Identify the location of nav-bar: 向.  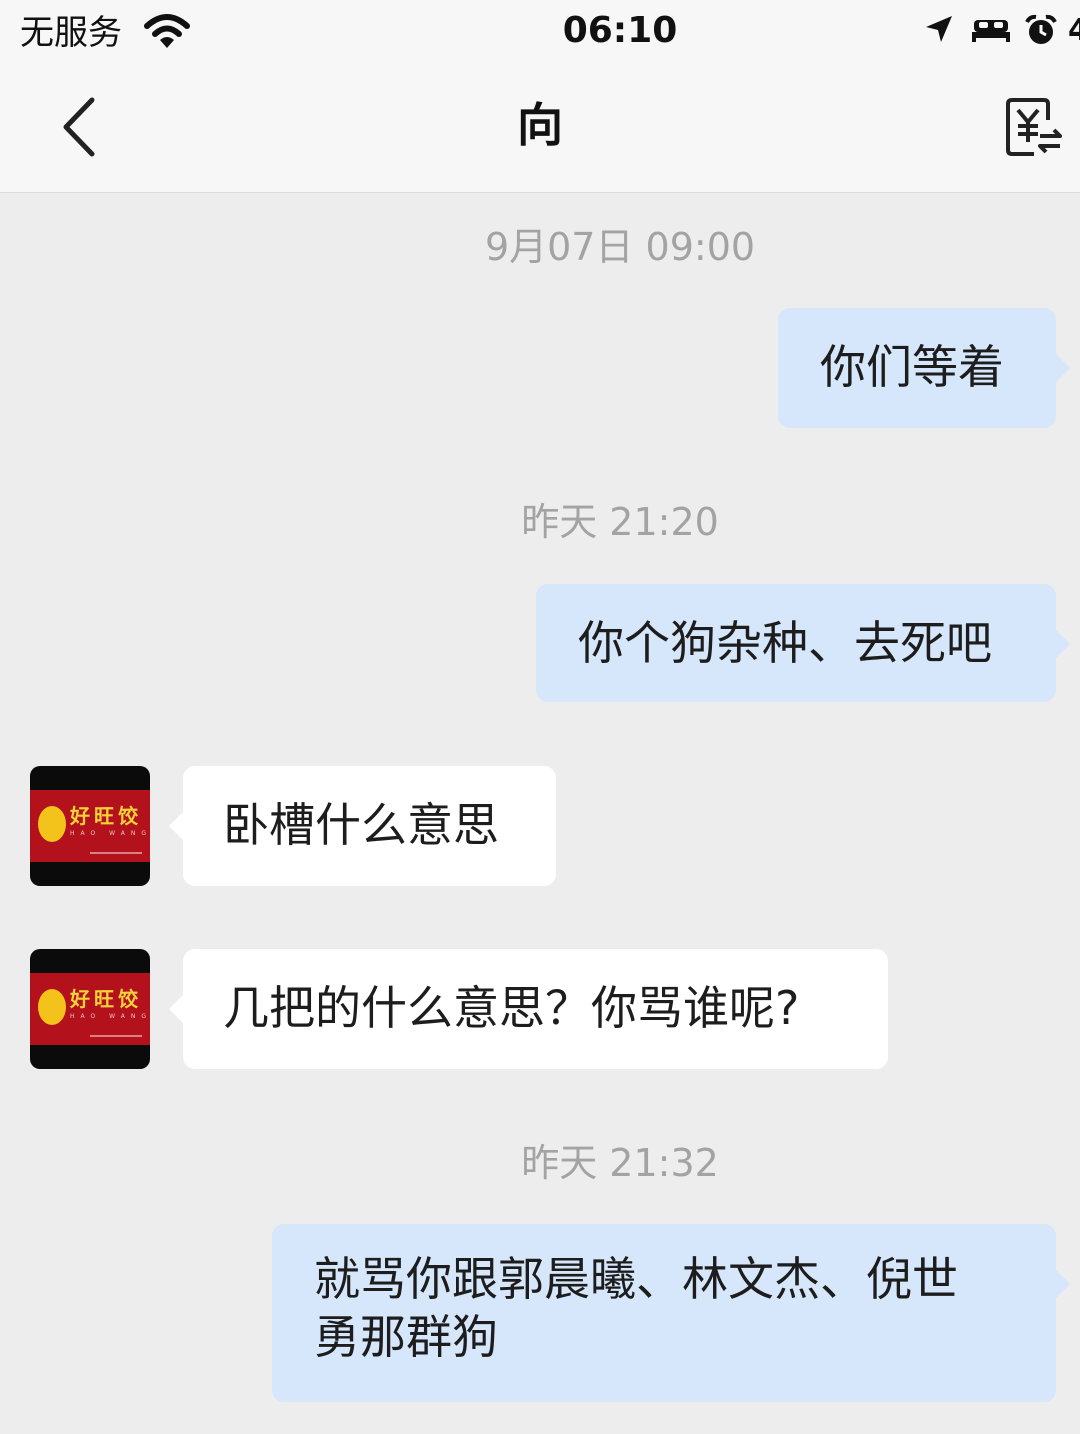
(540, 131).